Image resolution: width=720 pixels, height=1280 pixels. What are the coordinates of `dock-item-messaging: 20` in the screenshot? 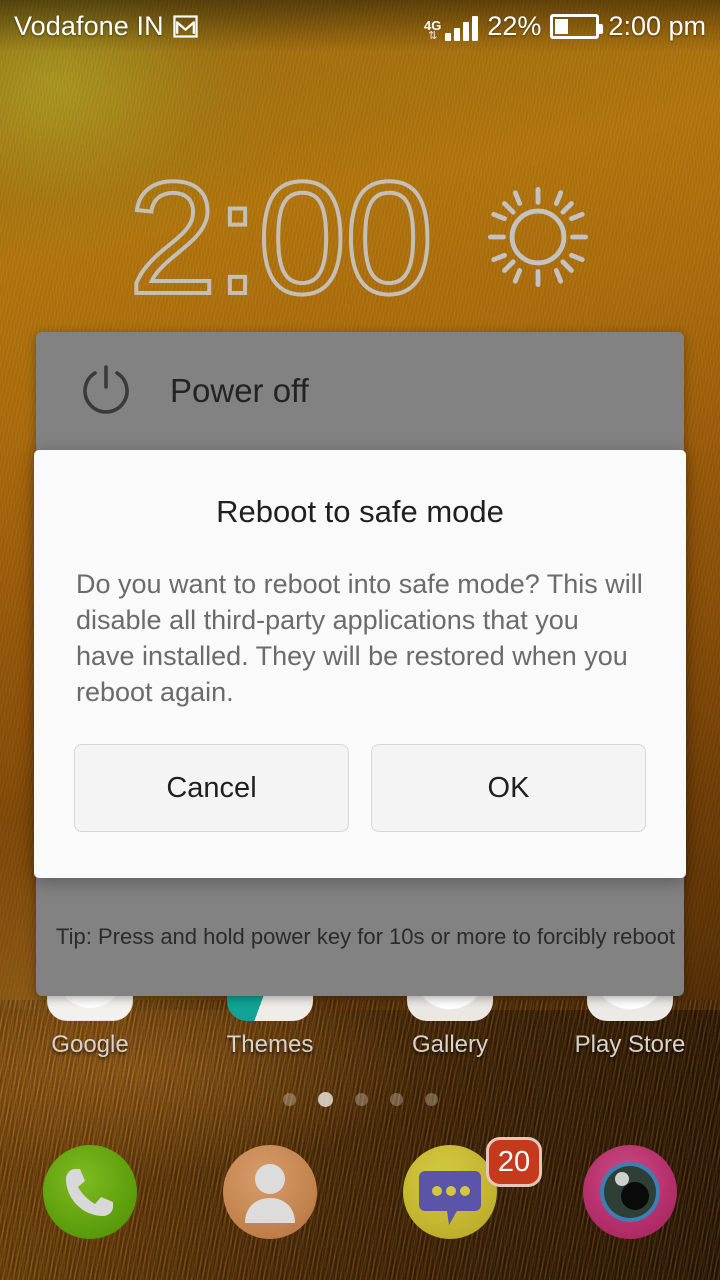 It's located at (451, 1201).